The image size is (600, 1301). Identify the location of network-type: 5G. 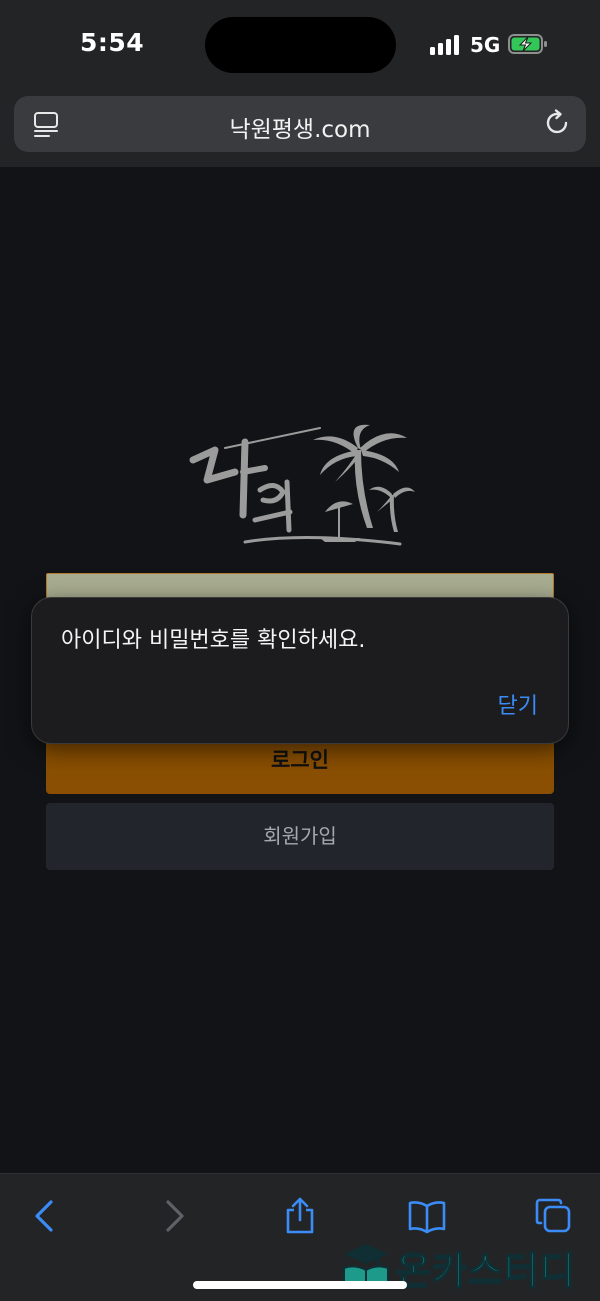
(485, 45).